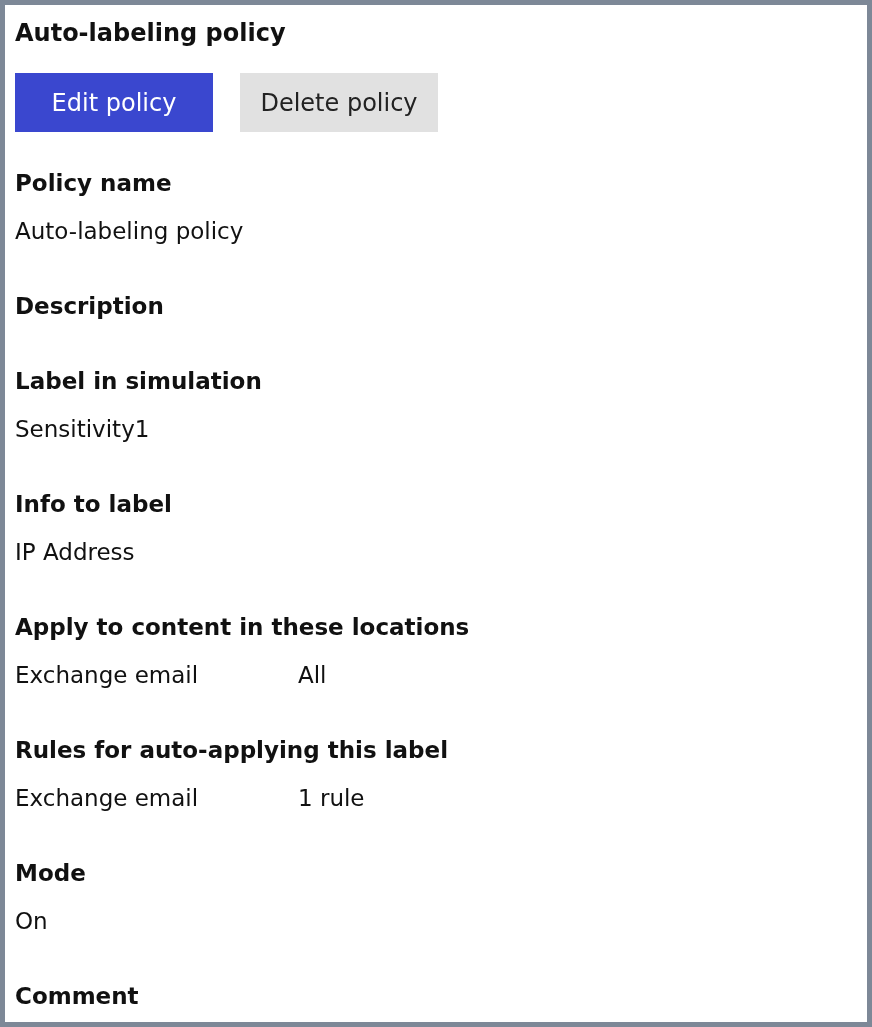  I want to click on field-label: Info to label, so click(94, 504).